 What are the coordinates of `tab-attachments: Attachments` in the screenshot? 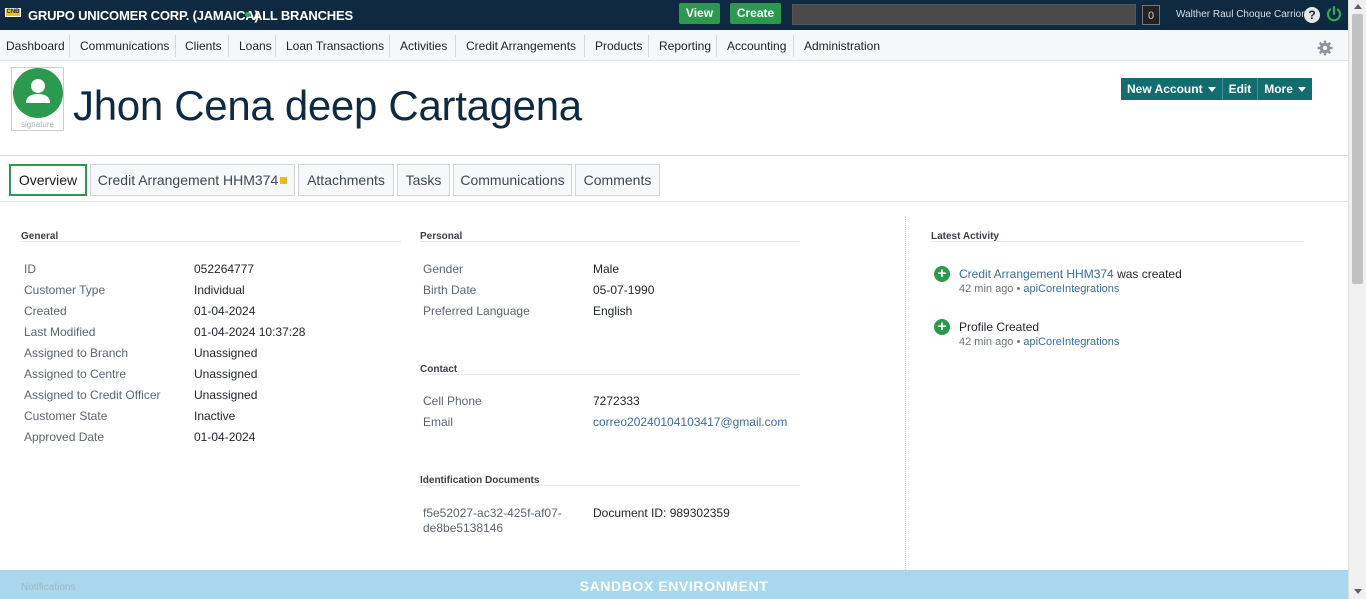 It's located at (346, 180).